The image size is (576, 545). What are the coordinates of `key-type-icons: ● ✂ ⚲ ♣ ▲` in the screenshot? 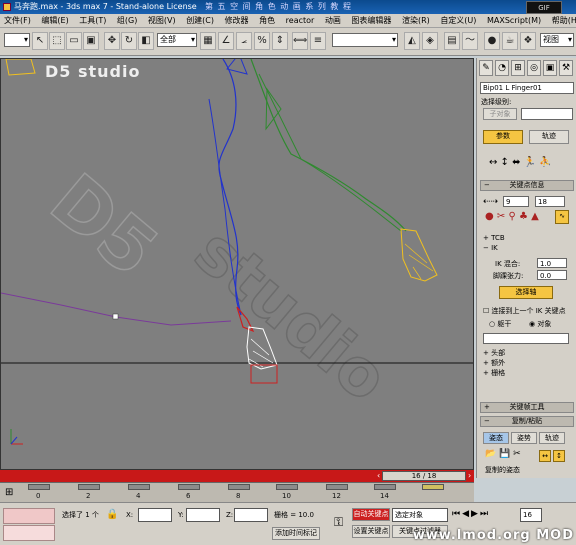 It's located at (512, 217).